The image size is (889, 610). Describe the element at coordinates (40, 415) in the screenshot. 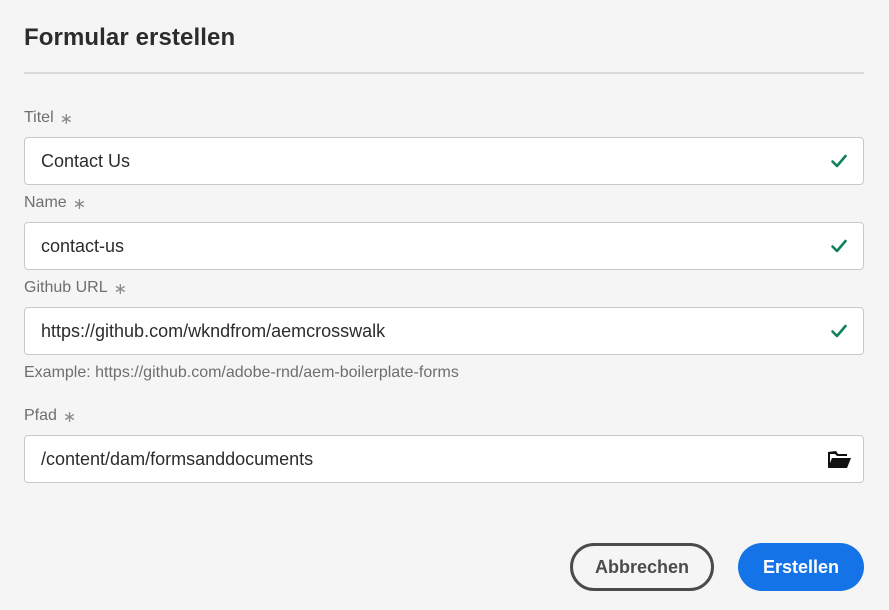

I see `path-label-text: Pfad` at that location.